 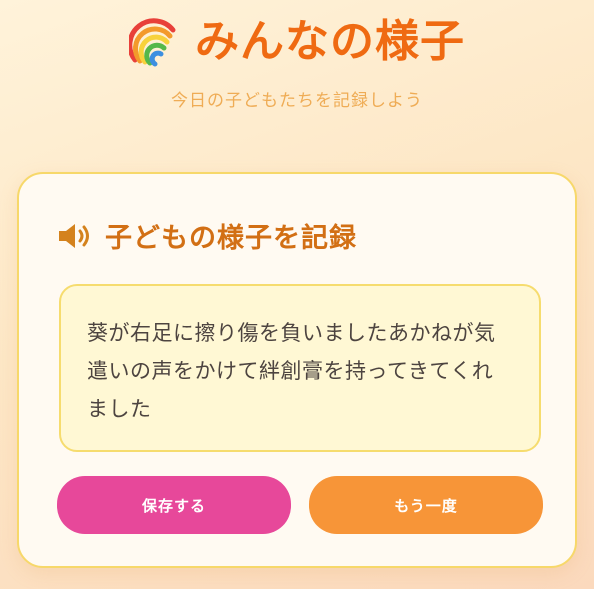 I want to click on page-subtitle: 今日の子どもたちを記録しよう, so click(x=297, y=101).